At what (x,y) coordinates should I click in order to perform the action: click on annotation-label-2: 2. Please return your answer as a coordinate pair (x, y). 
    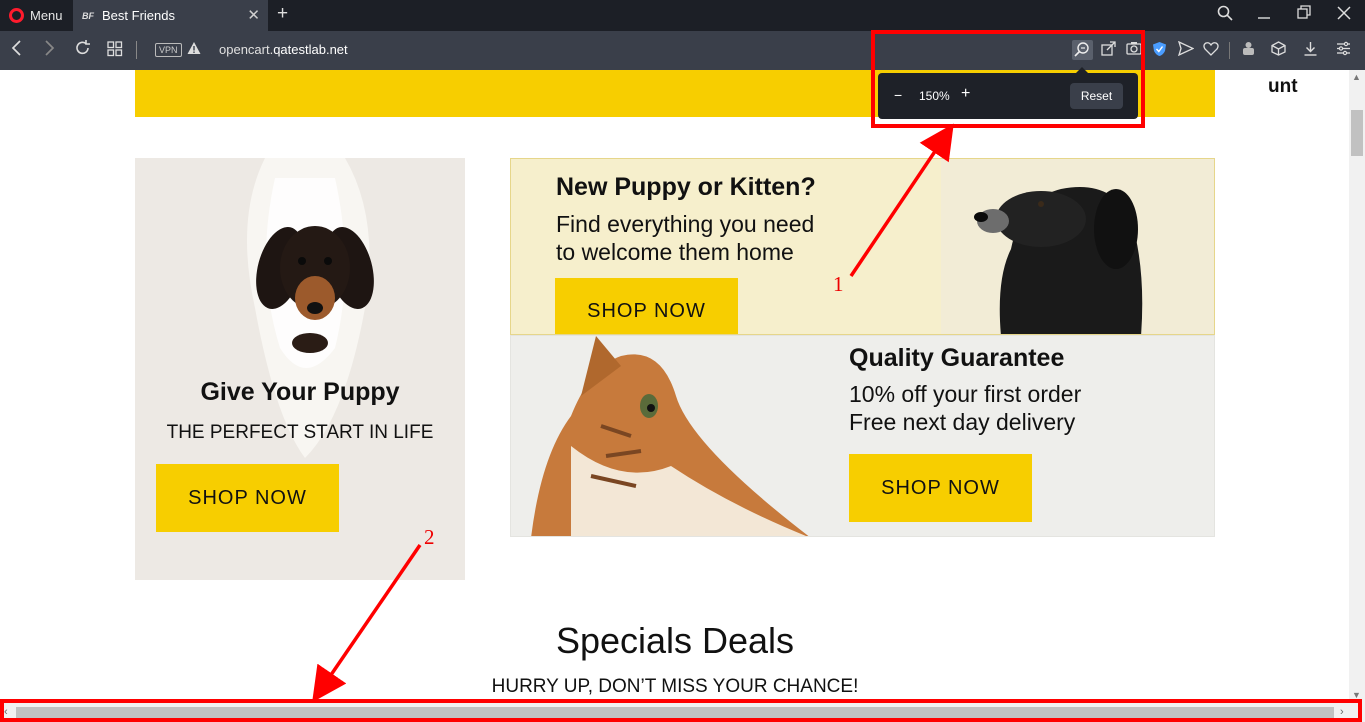
    Looking at the image, I should click on (429, 537).